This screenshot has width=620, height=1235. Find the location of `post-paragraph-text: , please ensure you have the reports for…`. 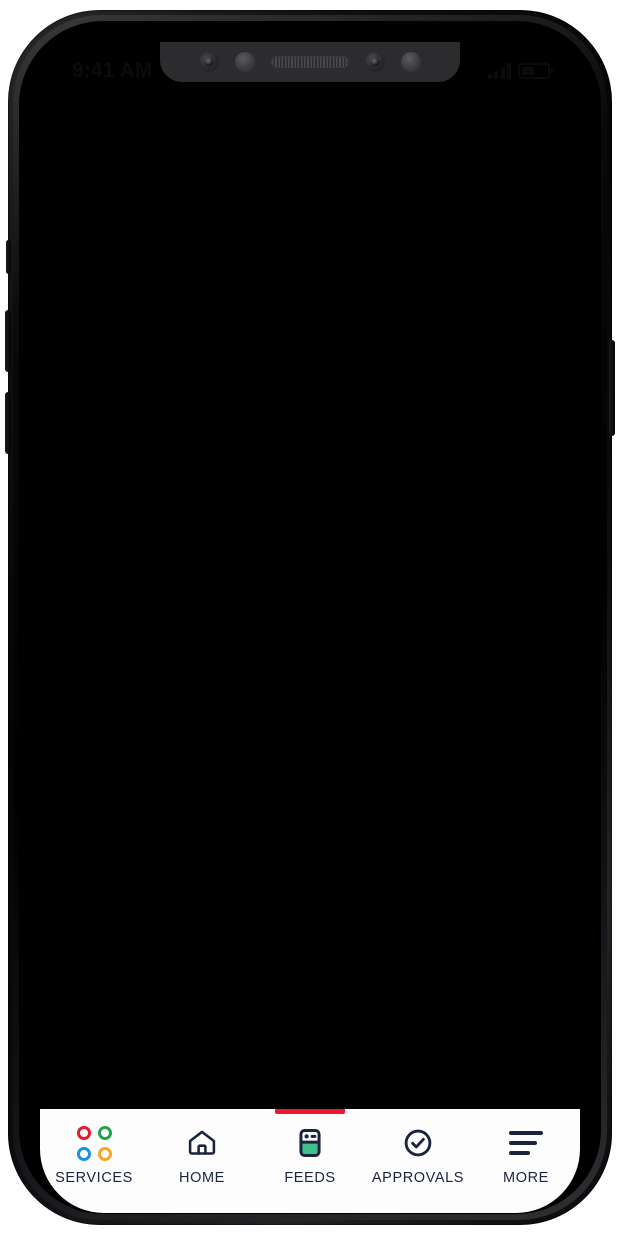

post-paragraph-text: , please ensure you have the reports for… is located at coordinates (306, 632).